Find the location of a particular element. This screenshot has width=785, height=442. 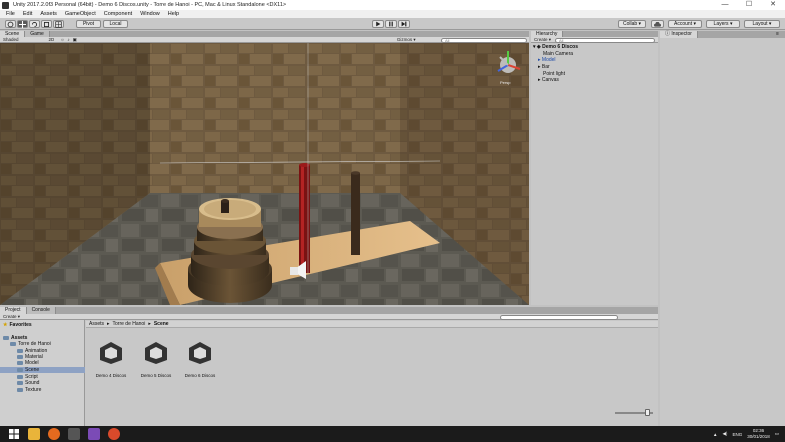

gizmo-persp-label: Persp is located at coordinates (505, 82).